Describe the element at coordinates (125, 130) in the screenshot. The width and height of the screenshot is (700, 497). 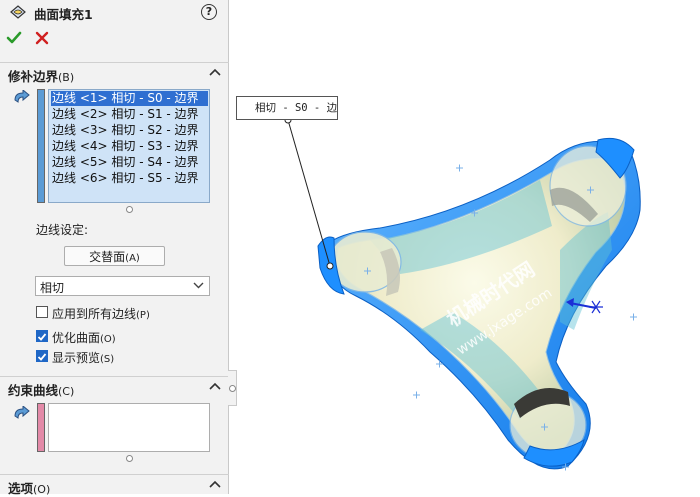
I see `list-item: 边线 <3> 相切 - S2 - 边界` at that location.